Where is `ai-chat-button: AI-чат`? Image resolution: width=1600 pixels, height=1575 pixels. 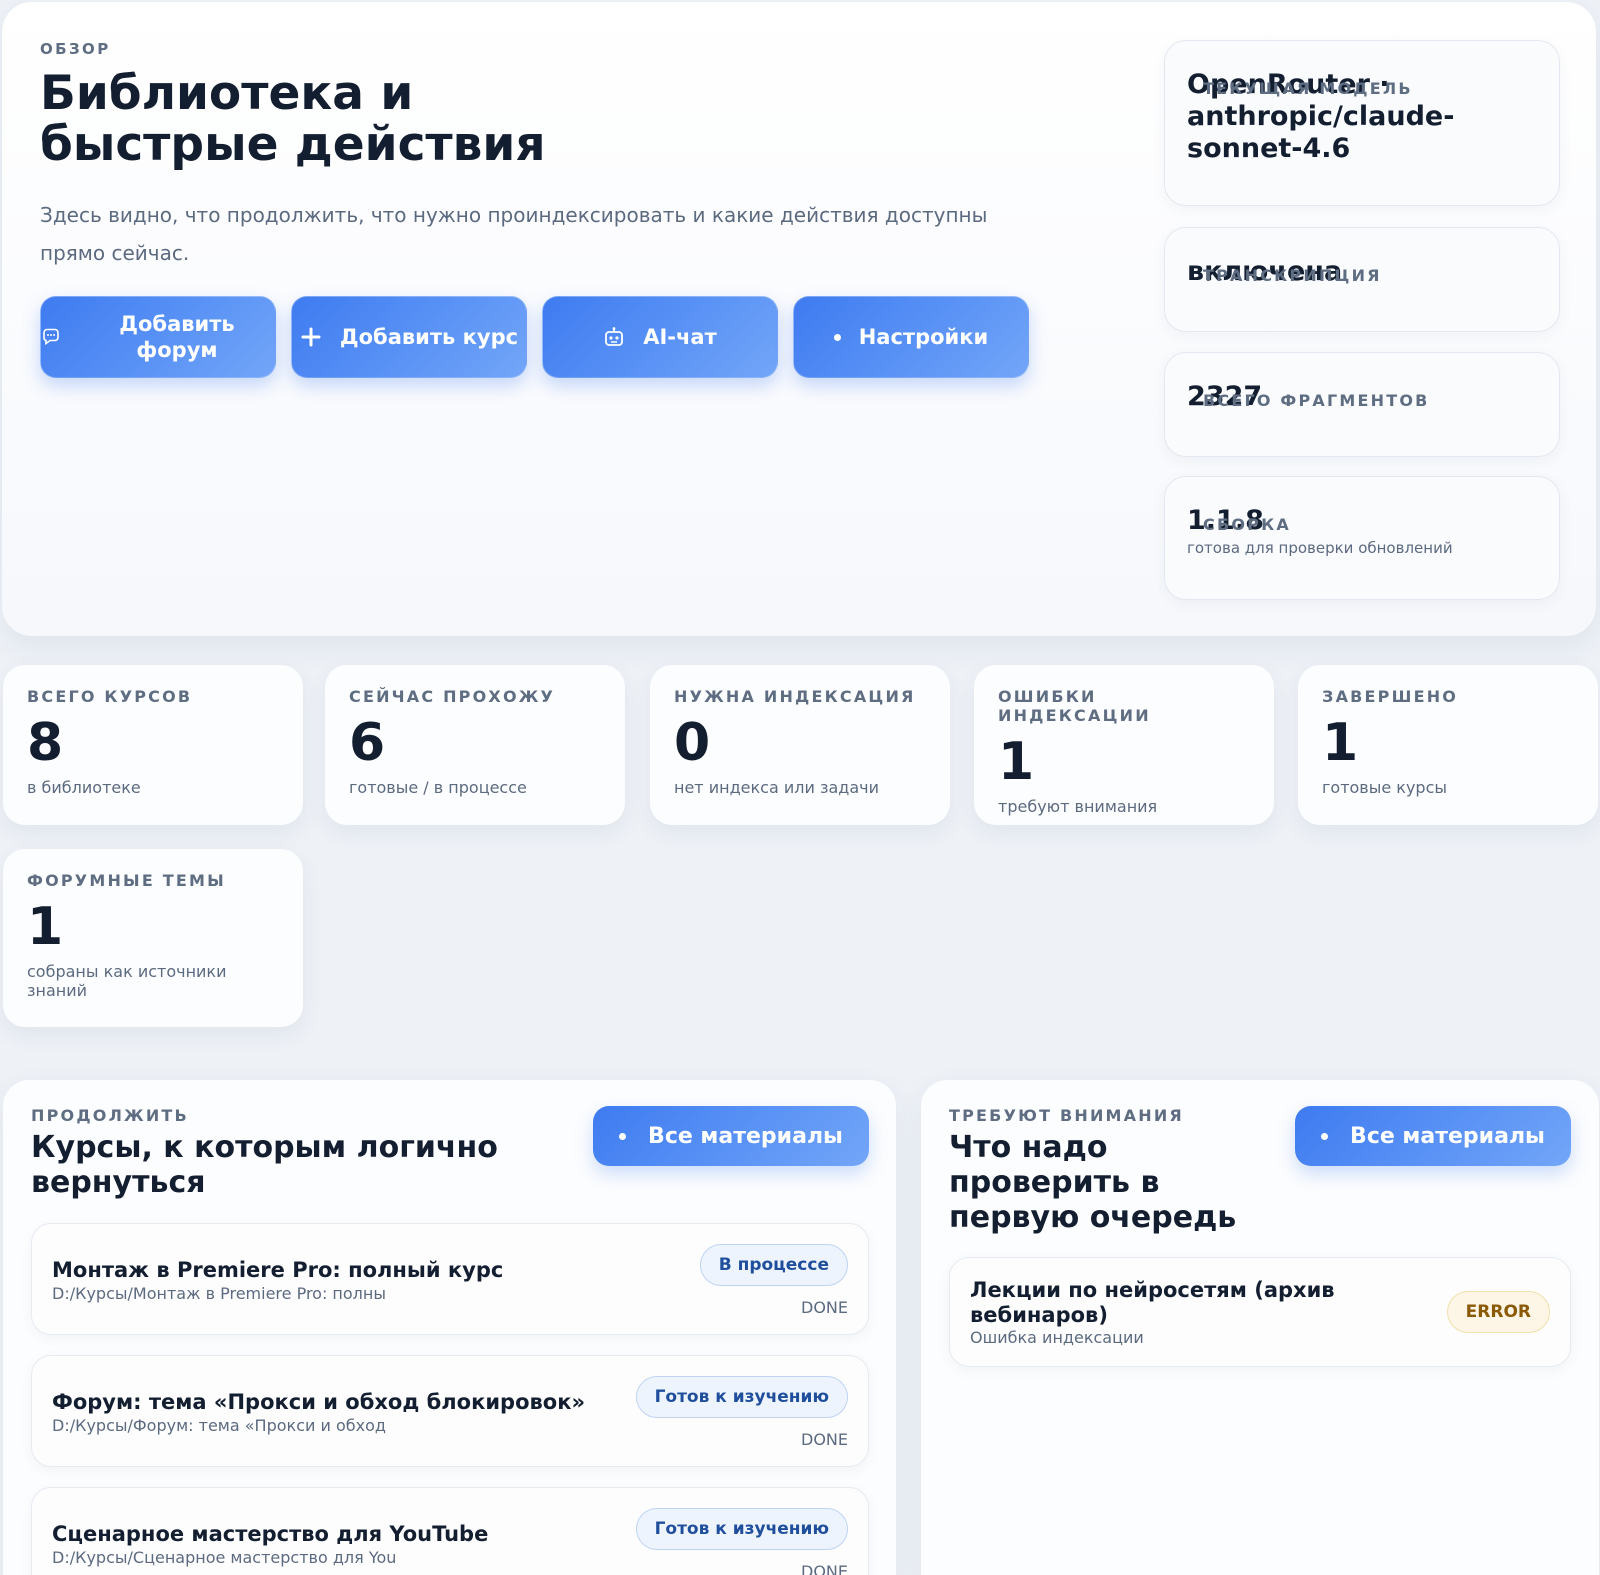
ai-chat-button: AI-чат is located at coordinates (660, 337).